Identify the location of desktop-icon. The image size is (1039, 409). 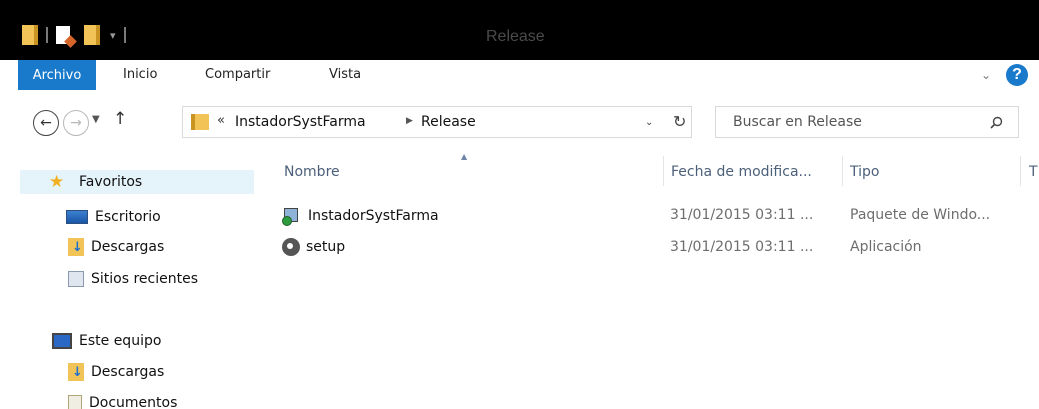
(77, 217).